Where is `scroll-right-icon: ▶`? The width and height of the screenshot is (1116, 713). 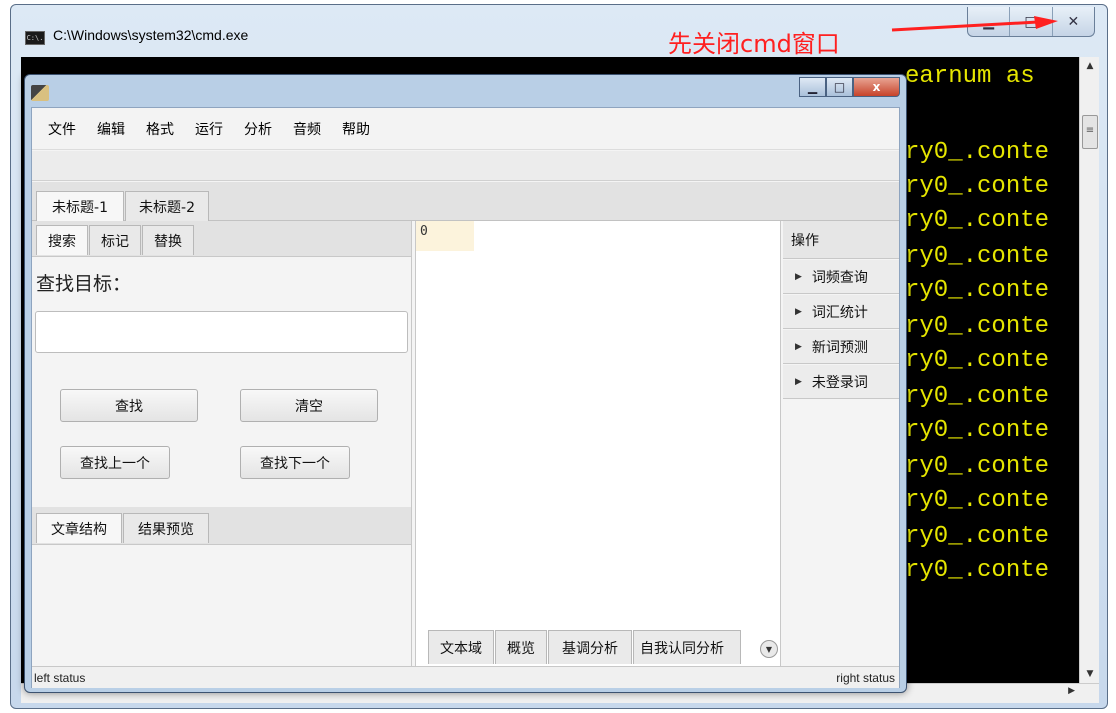
scroll-right-icon: ▶ is located at coordinates (1071, 691).